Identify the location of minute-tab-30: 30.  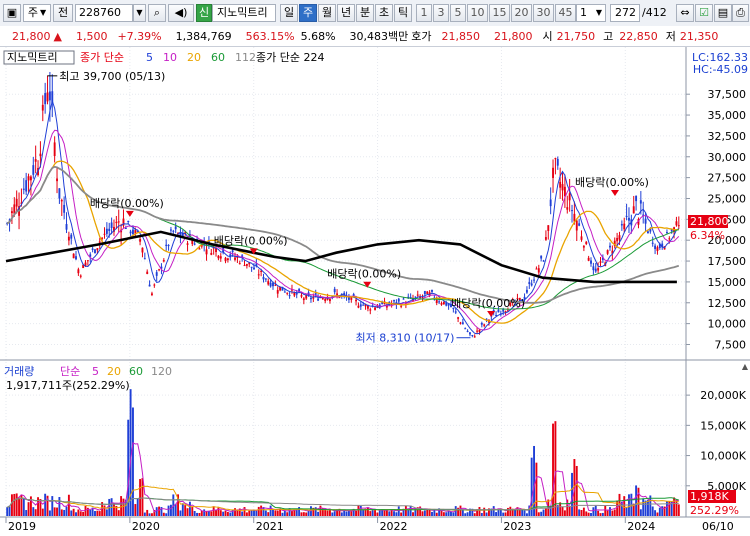
(543, 13).